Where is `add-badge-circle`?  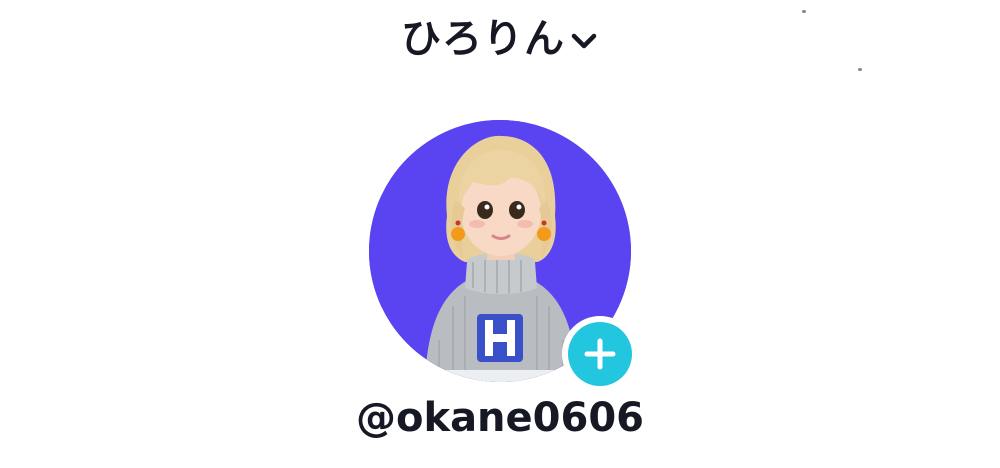
add-badge-circle is located at coordinates (600, 354).